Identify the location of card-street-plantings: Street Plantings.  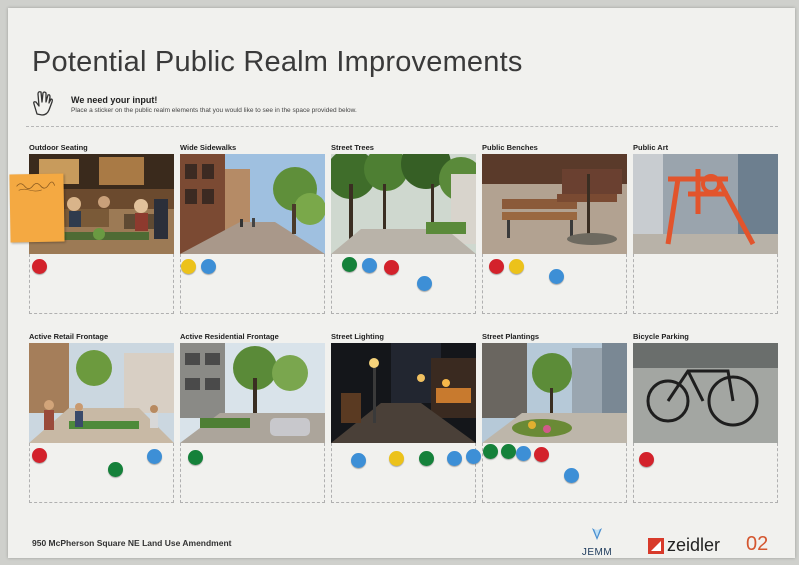
(554, 417).